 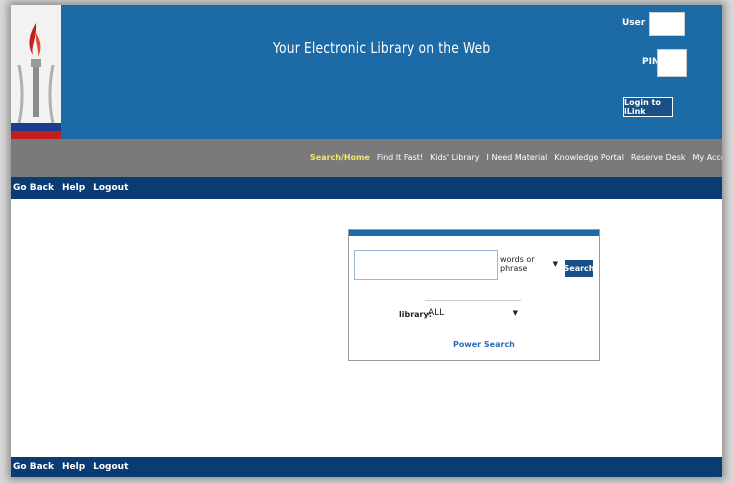 I want to click on site-title: Your Electronic Library on the Web, so click(x=382, y=48).